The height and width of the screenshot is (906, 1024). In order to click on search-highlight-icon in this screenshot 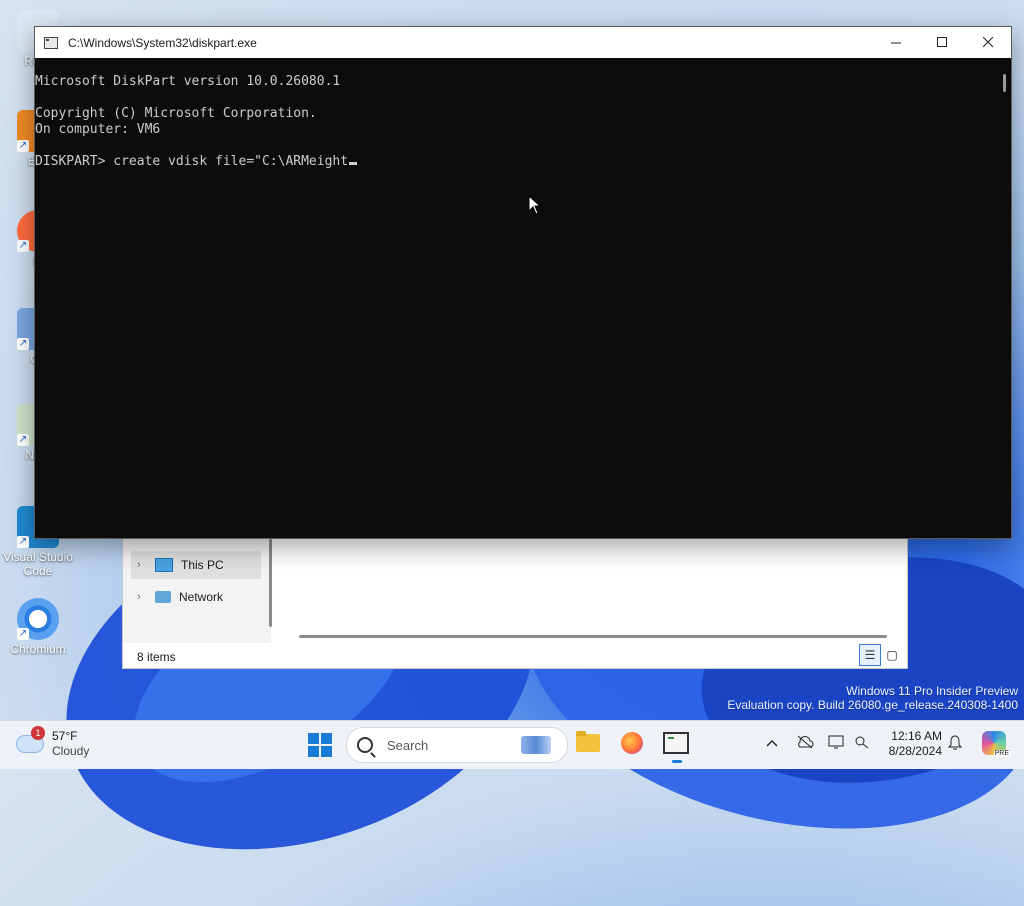, I will do `click(536, 745)`.